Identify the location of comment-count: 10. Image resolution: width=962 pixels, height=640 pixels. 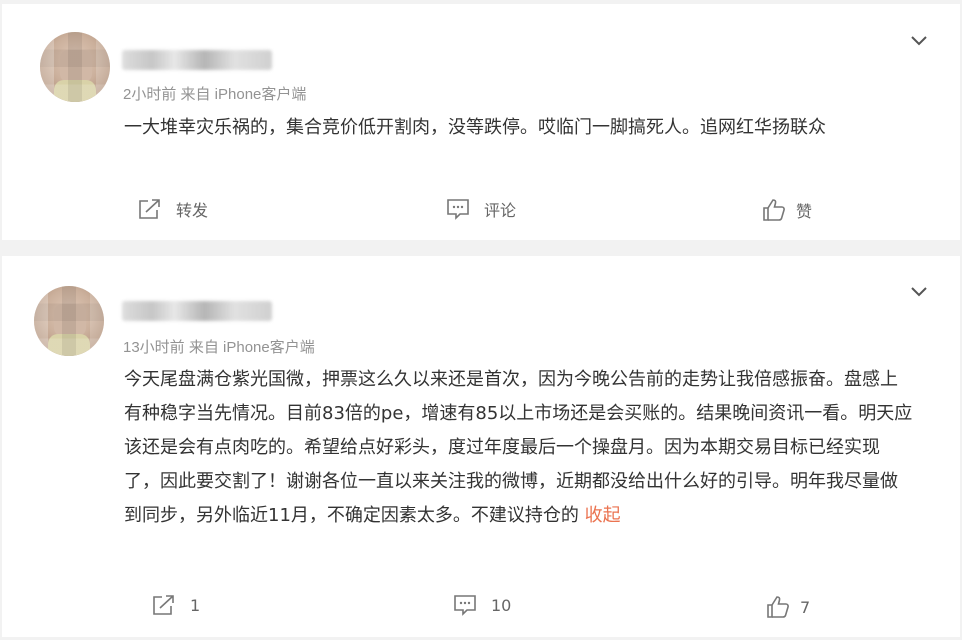
(501, 605).